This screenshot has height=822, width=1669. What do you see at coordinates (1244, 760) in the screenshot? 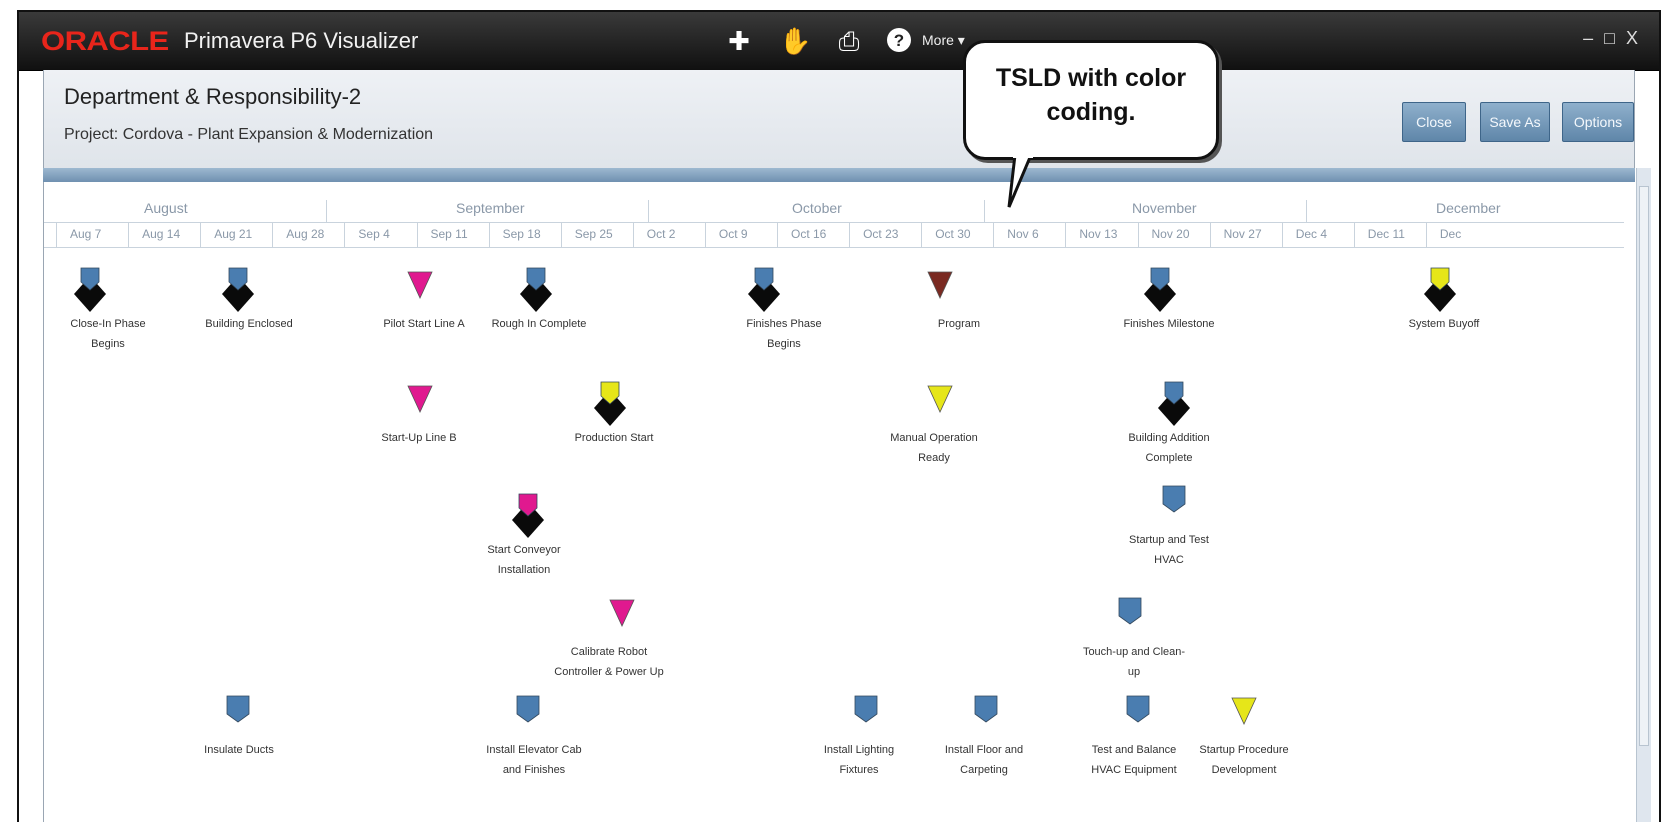
I see `milestone-label: Startup Procedure Development` at bounding box center [1244, 760].